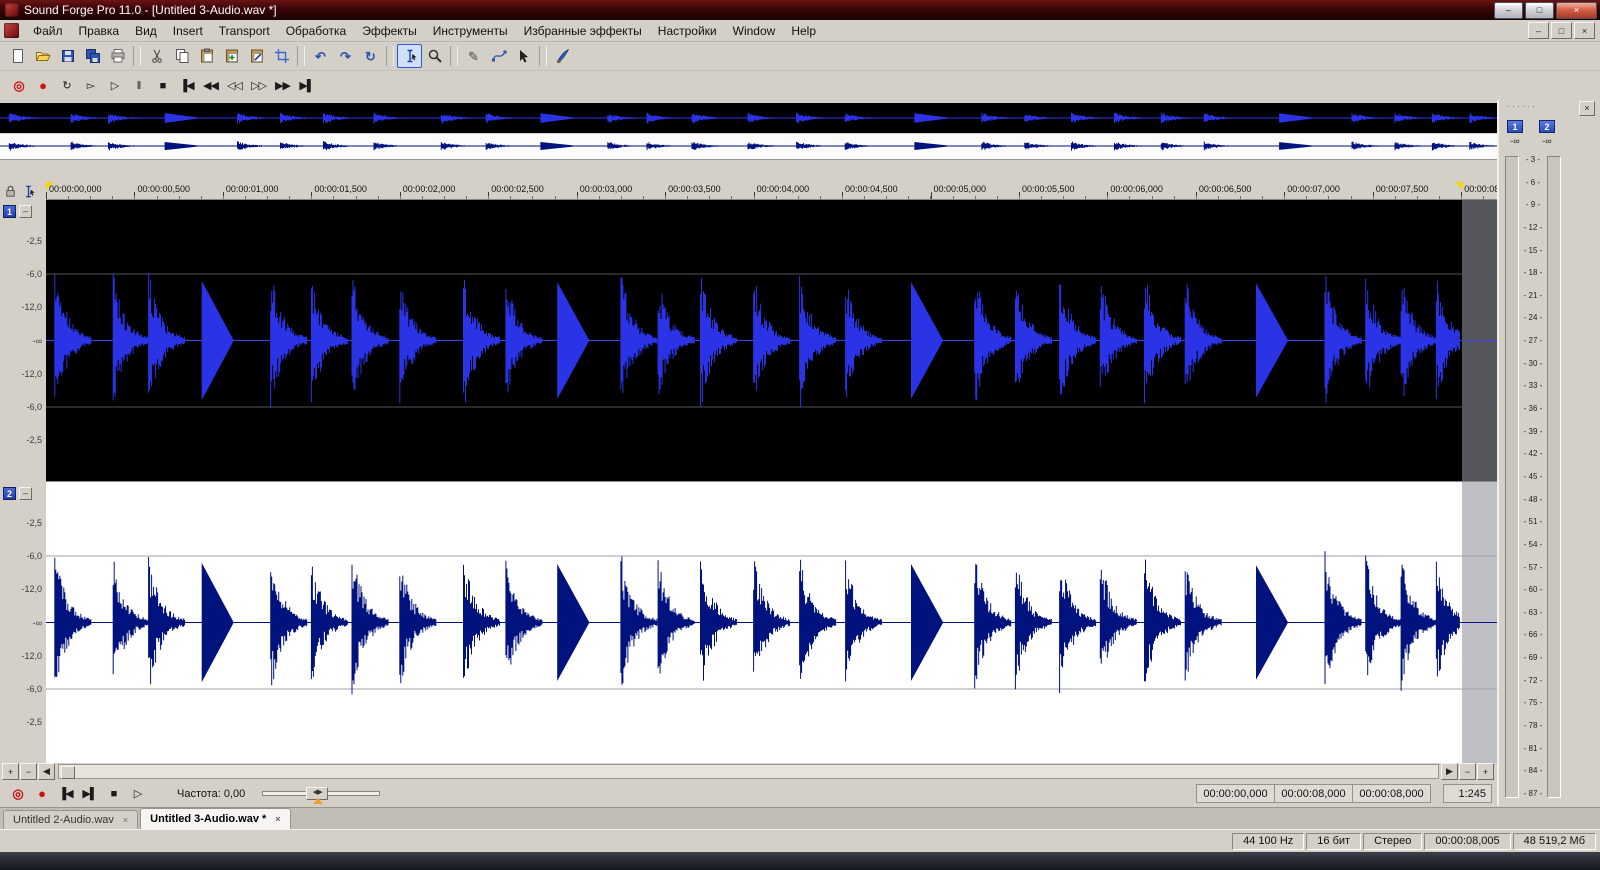 The height and width of the screenshot is (870, 1600). What do you see at coordinates (473, 56) in the screenshot?
I see `pencil-tool-button: ✎` at bounding box center [473, 56].